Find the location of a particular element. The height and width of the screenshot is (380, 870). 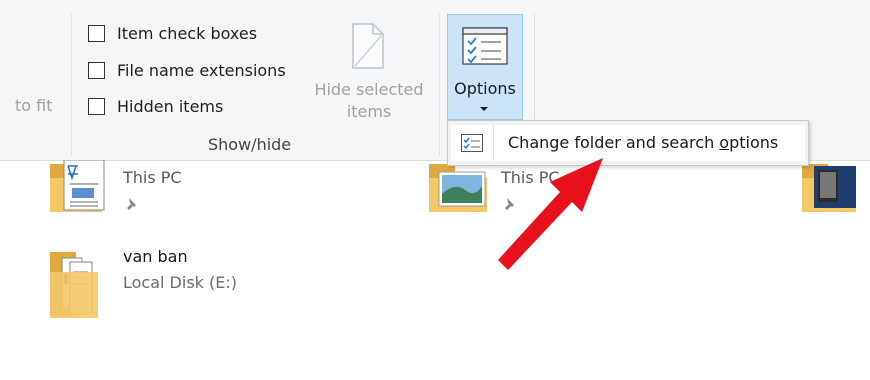

folder-options-icon is located at coordinates (472, 143).